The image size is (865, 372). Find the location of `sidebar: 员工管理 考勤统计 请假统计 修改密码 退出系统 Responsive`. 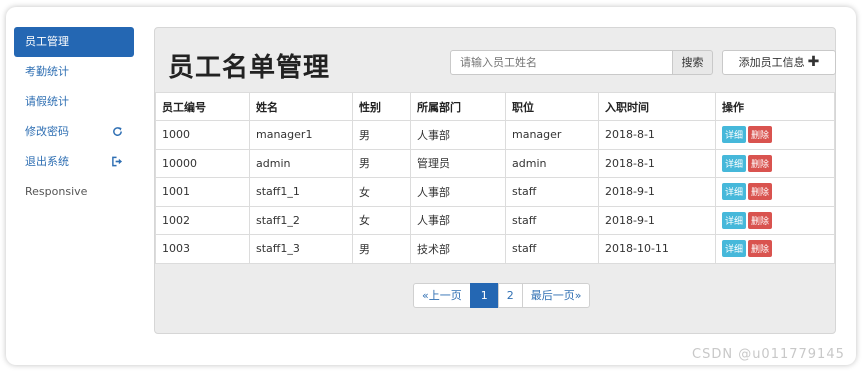

sidebar: 员工管理 考勤统计 请假统计 修改密码 退出系统 Responsive is located at coordinates (74, 117).